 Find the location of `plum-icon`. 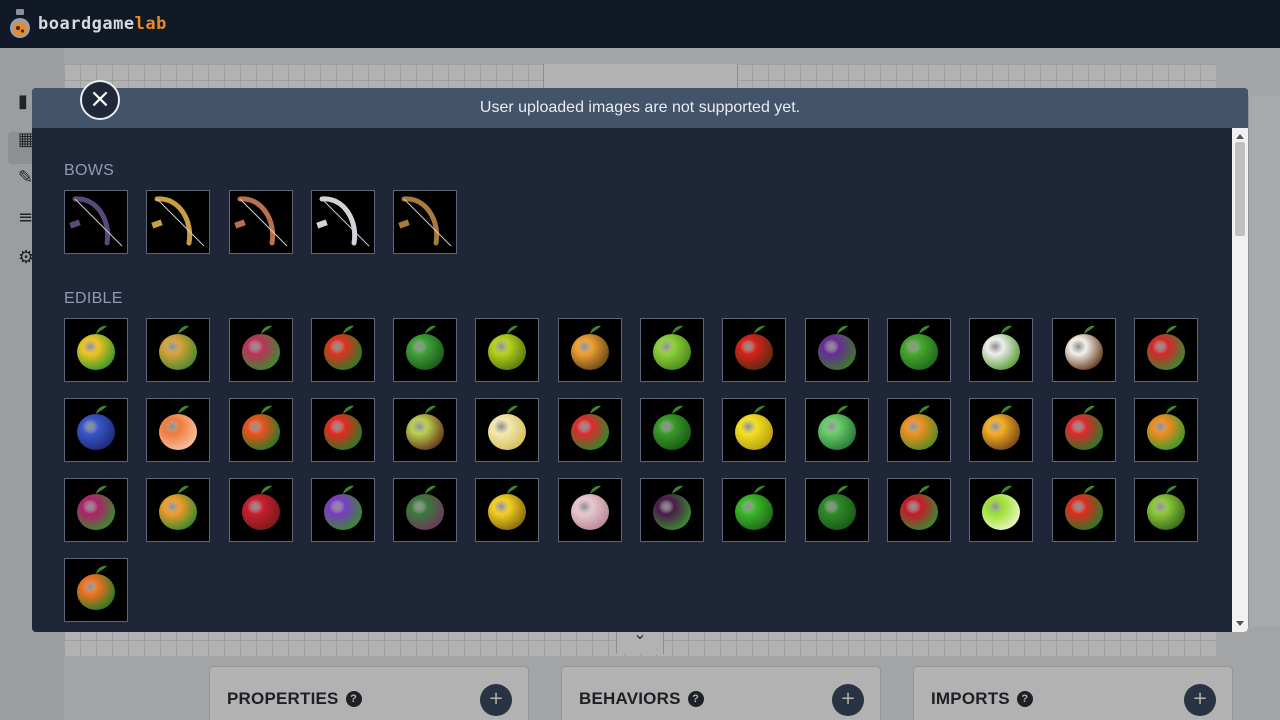

plum-icon is located at coordinates (837, 350).